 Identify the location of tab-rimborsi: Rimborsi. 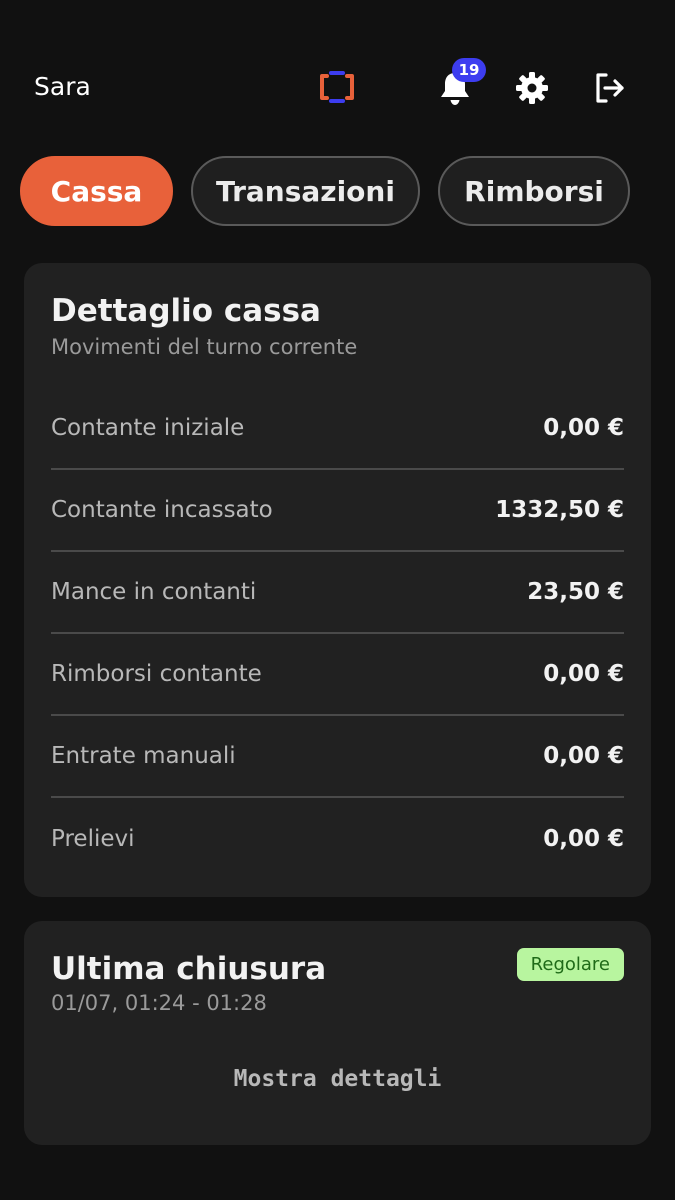
(534, 191).